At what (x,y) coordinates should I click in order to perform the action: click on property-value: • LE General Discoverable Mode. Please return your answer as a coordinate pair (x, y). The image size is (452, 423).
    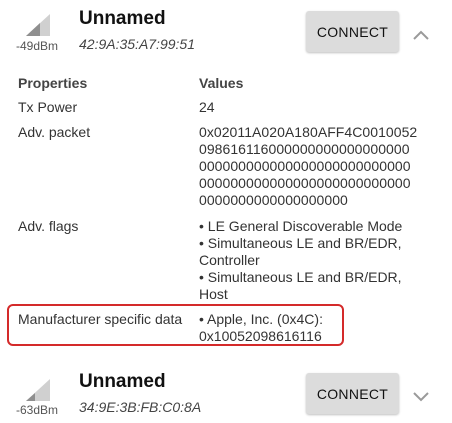
    Looking at the image, I should click on (301, 226).